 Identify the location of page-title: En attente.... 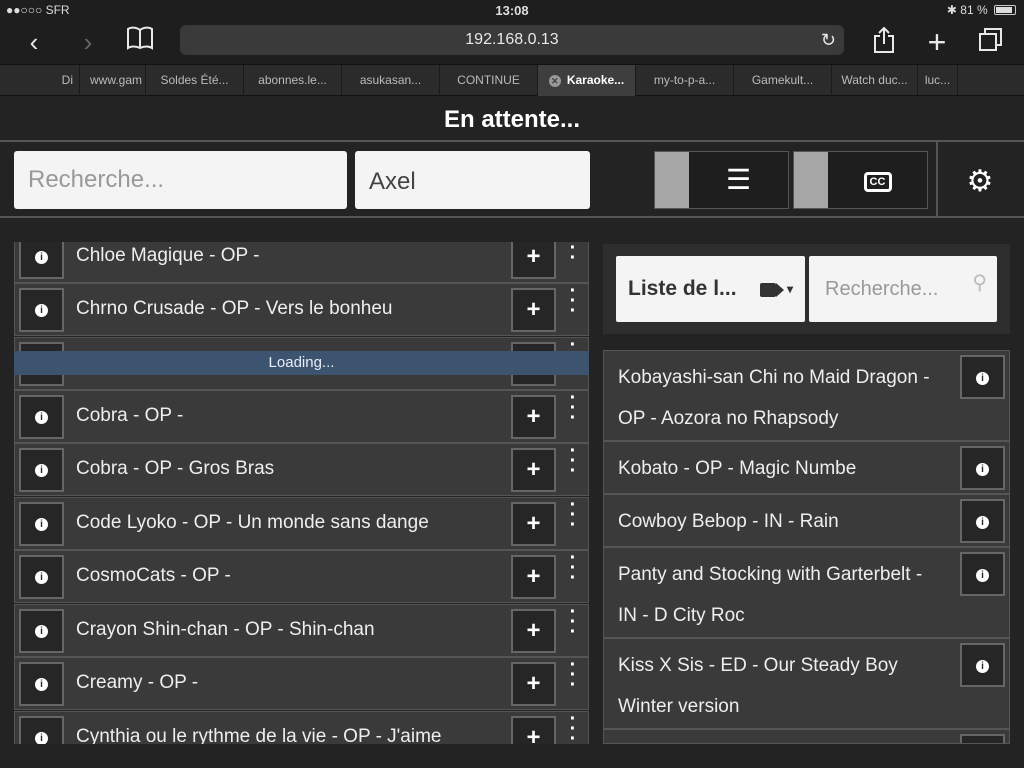
(512, 118).